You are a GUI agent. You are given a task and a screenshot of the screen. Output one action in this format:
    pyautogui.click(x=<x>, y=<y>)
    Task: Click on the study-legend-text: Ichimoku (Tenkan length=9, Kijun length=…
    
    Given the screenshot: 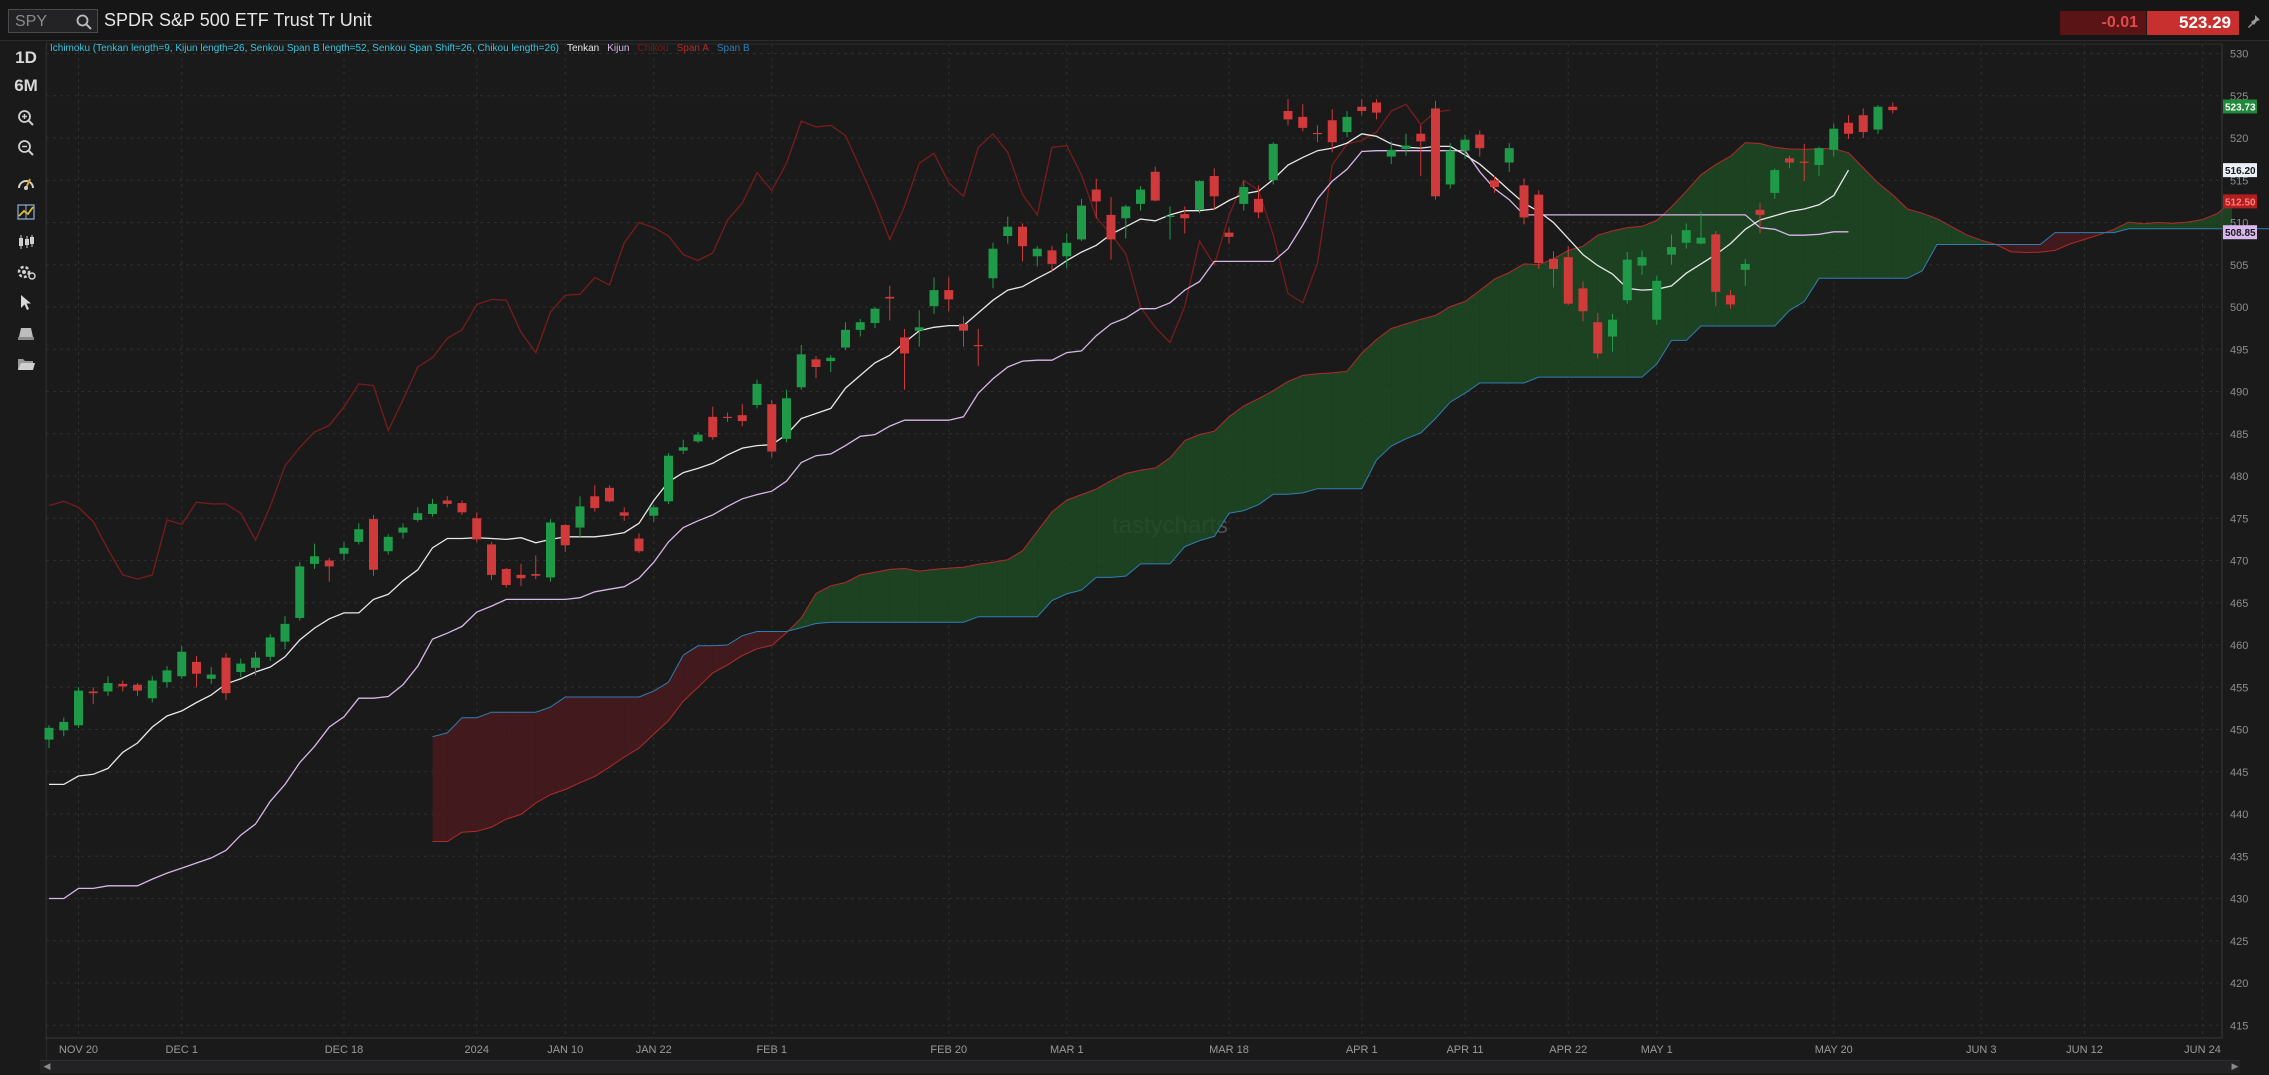 What is the action you would take?
    pyautogui.click(x=304, y=48)
    